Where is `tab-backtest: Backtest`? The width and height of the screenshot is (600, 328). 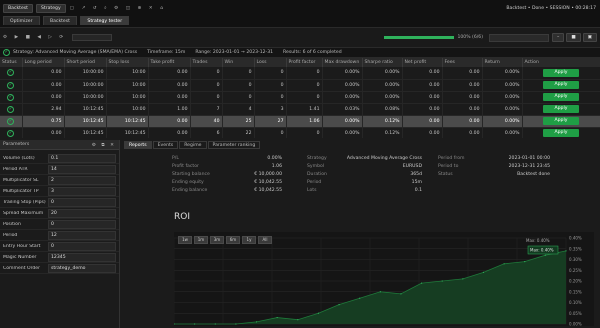 tab-backtest: Backtest is located at coordinates (59, 20).